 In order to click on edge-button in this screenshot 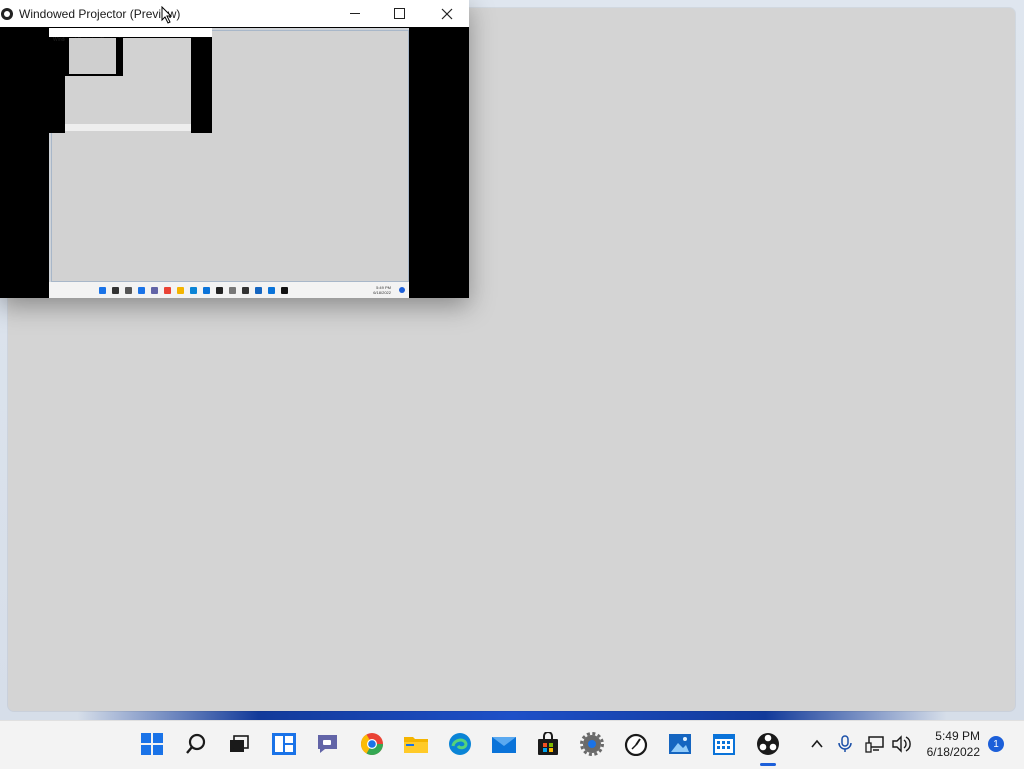, I will do `click(460, 744)`.